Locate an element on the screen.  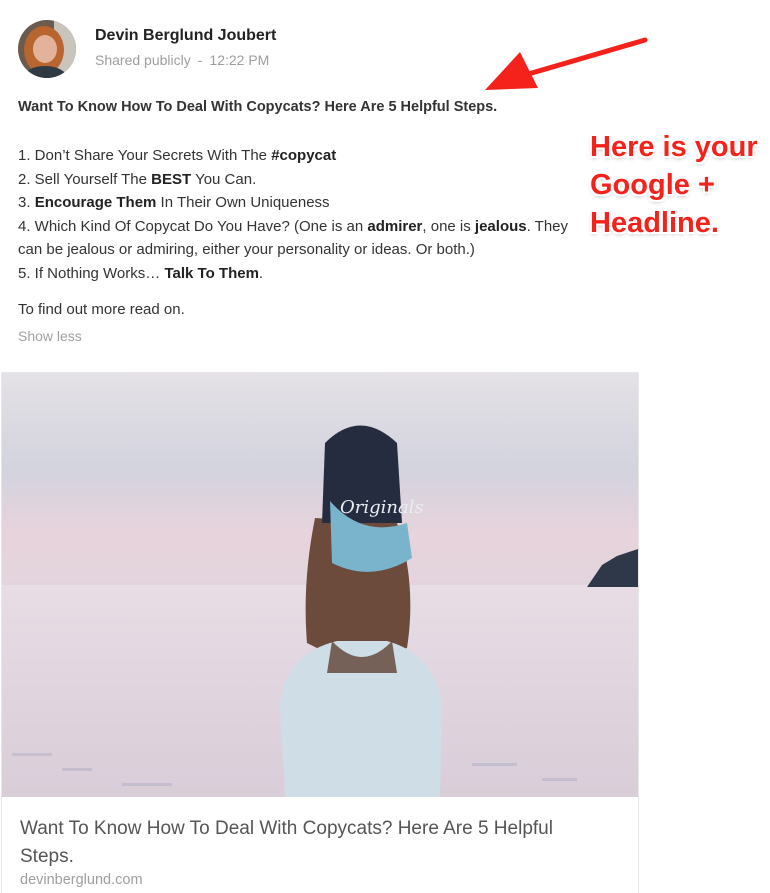
annotation-line: Headline. is located at coordinates (654, 223).